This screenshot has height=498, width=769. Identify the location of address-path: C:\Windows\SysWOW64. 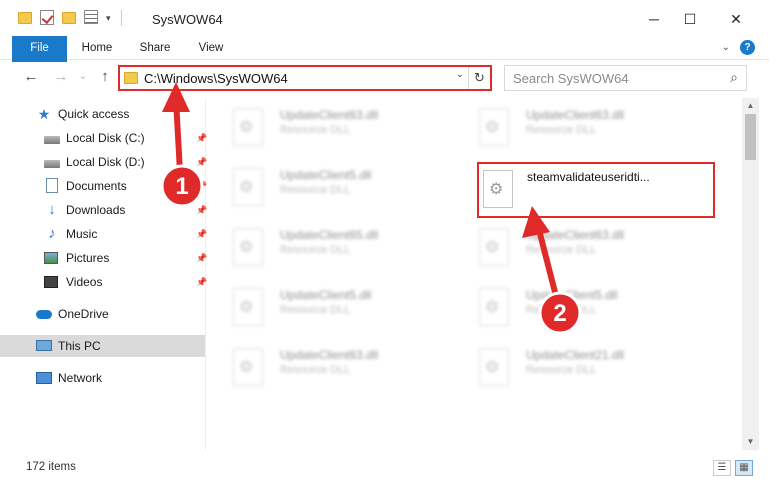
(216, 78).